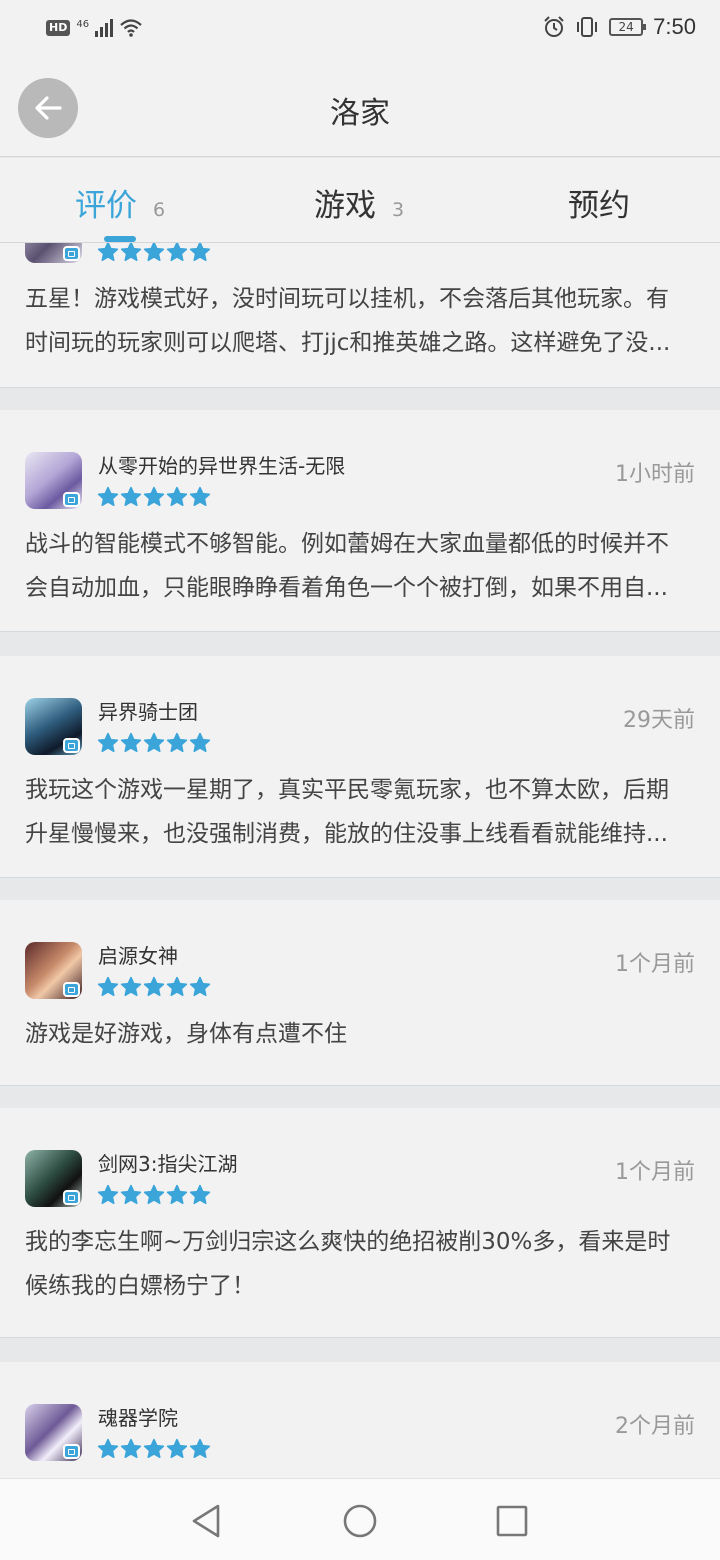 The height and width of the screenshot is (1560, 720). Describe the element at coordinates (674, 26) in the screenshot. I see `clock: 7:50` at that location.